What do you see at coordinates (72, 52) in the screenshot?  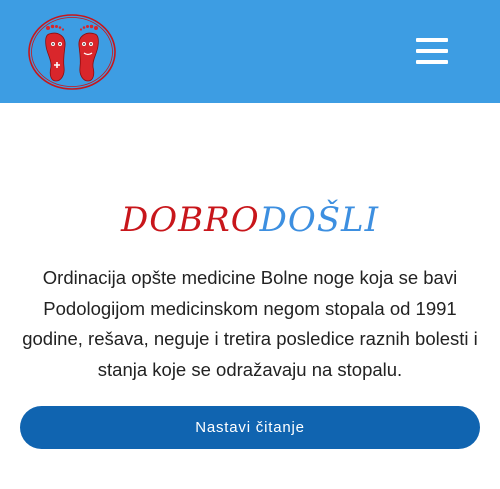 I see `feet-logo` at bounding box center [72, 52].